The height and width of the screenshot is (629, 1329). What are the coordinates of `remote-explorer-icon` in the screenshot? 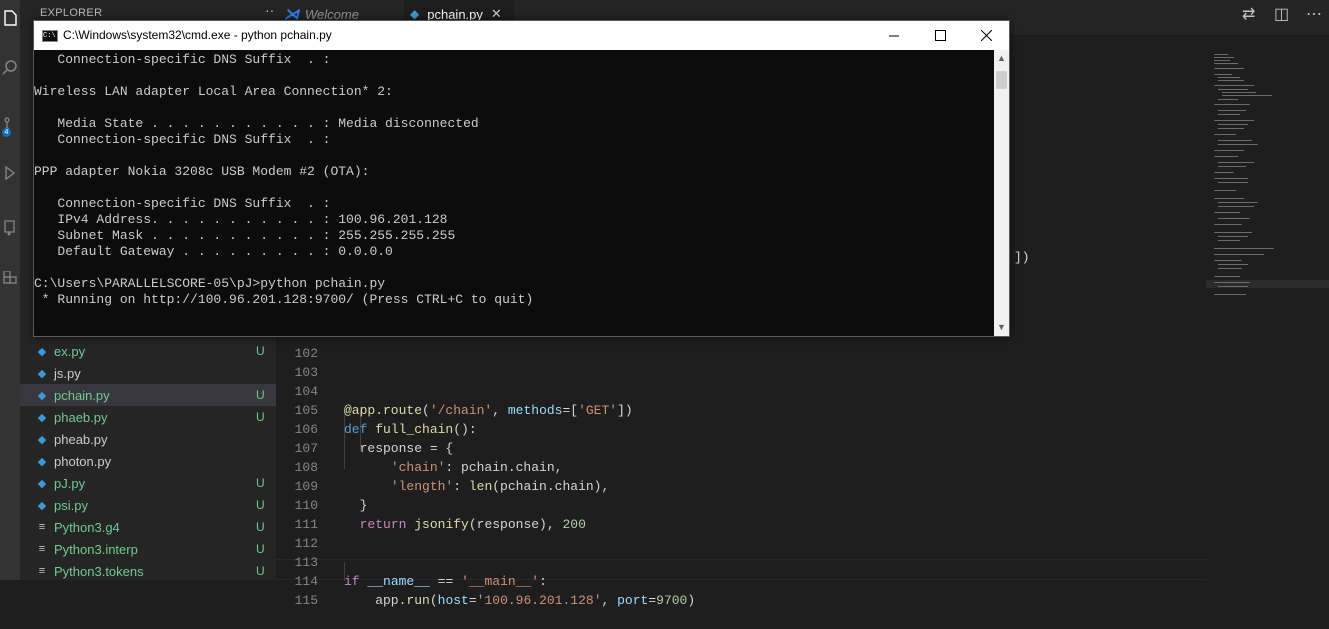 It's located at (10, 228).